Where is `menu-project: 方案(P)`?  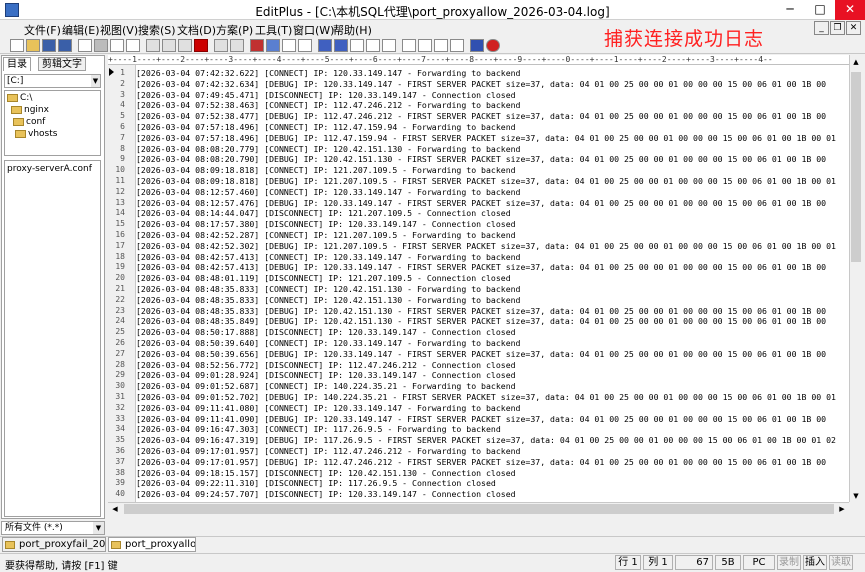
menu-project: 方案(P) is located at coordinates (234, 30).